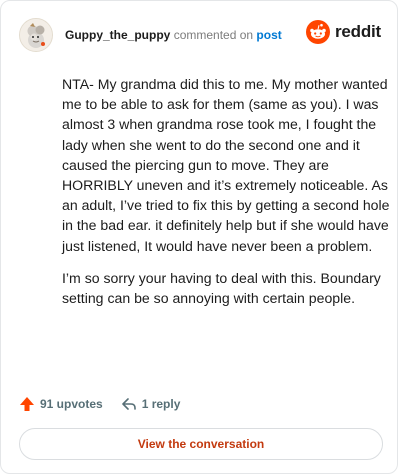  I want to click on upvote-count: 91 upvotes, so click(71, 404).